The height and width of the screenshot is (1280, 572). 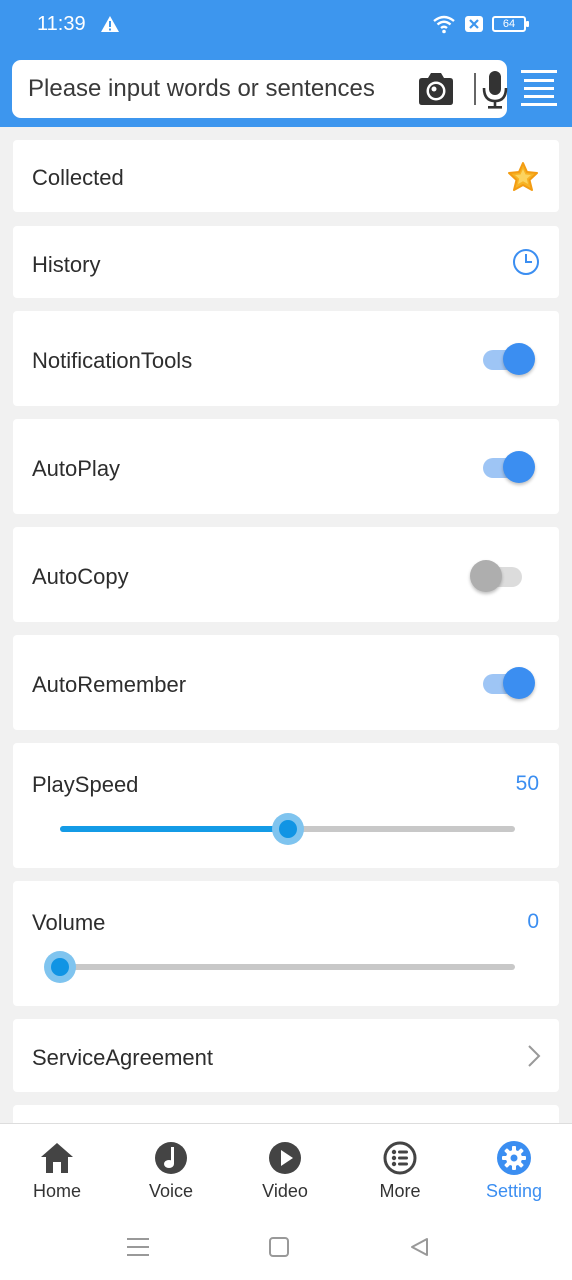 What do you see at coordinates (419, 1247) in the screenshot?
I see `back-triangle-icon` at bounding box center [419, 1247].